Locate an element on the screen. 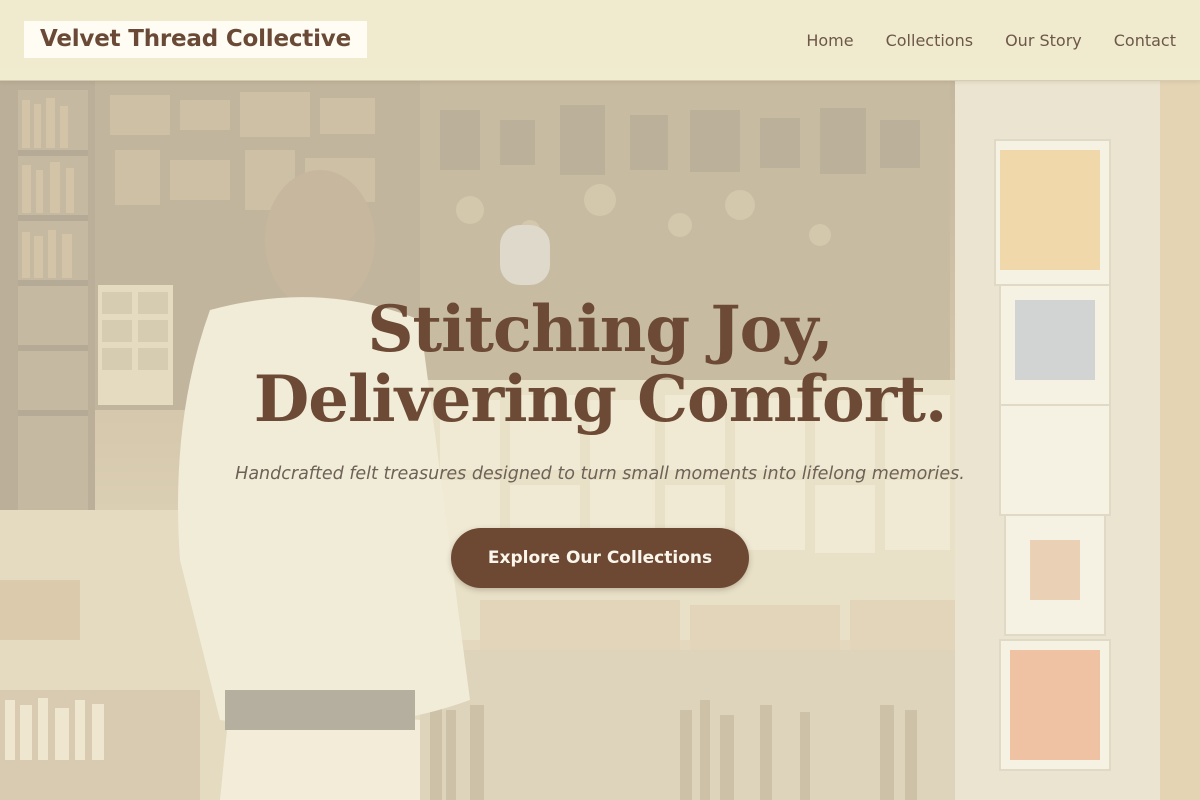 This screenshot has width=1200, height=800. explore-collections-button: Explore Our Collections is located at coordinates (600, 558).